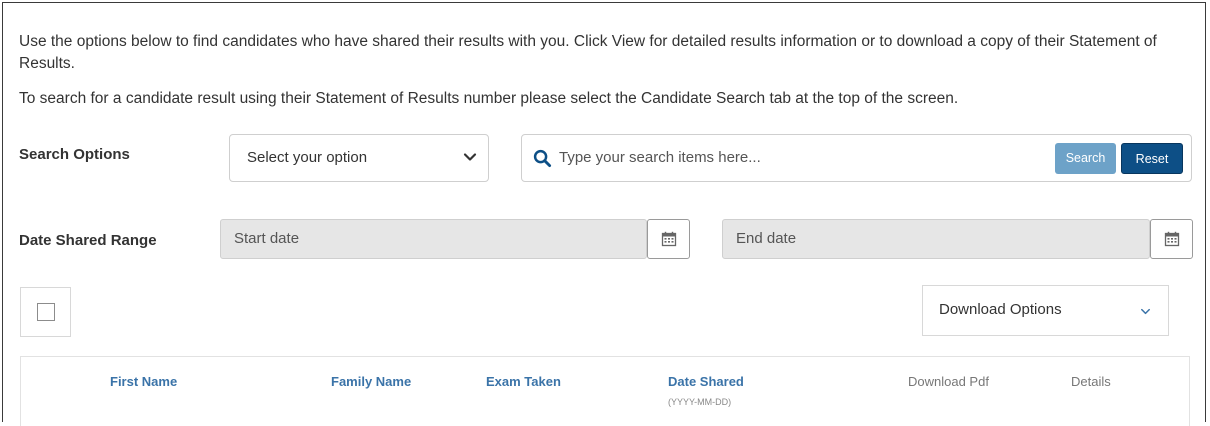 The height and width of the screenshot is (426, 1210). Describe the element at coordinates (143, 381) in the screenshot. I see `column-header-first-name: First Name` at that location.